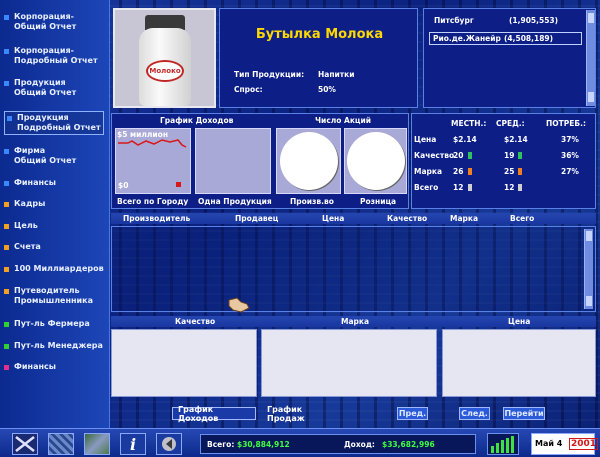  What do you see at coordinates (248, 89) in the screenshot?
I see `demand-label: Спрос:` at bounding box center [248, 89].